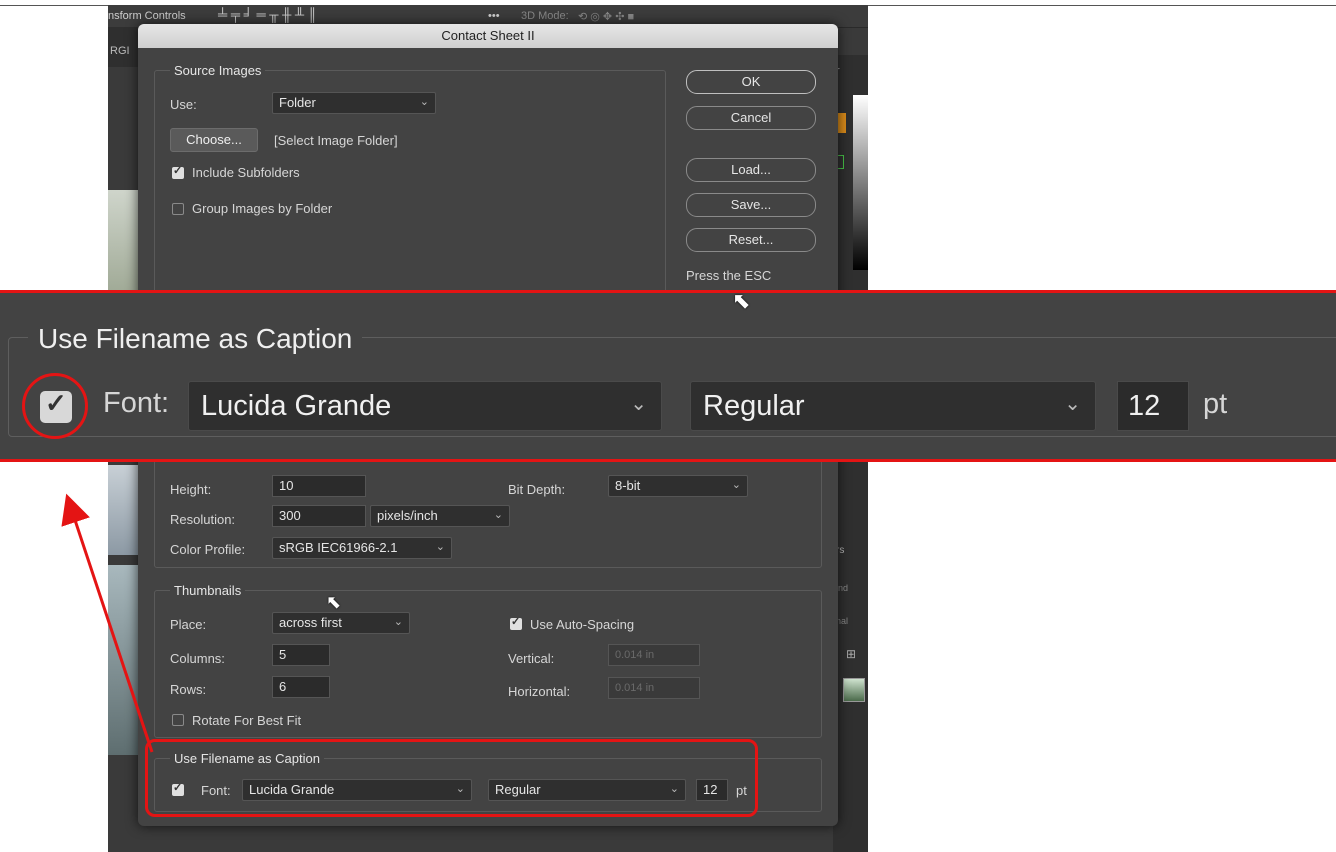  What do you see at coordinates (754, 406) in the screenshot?
I see `zoom-style-value: Regular` at bounding box center [754, 406].